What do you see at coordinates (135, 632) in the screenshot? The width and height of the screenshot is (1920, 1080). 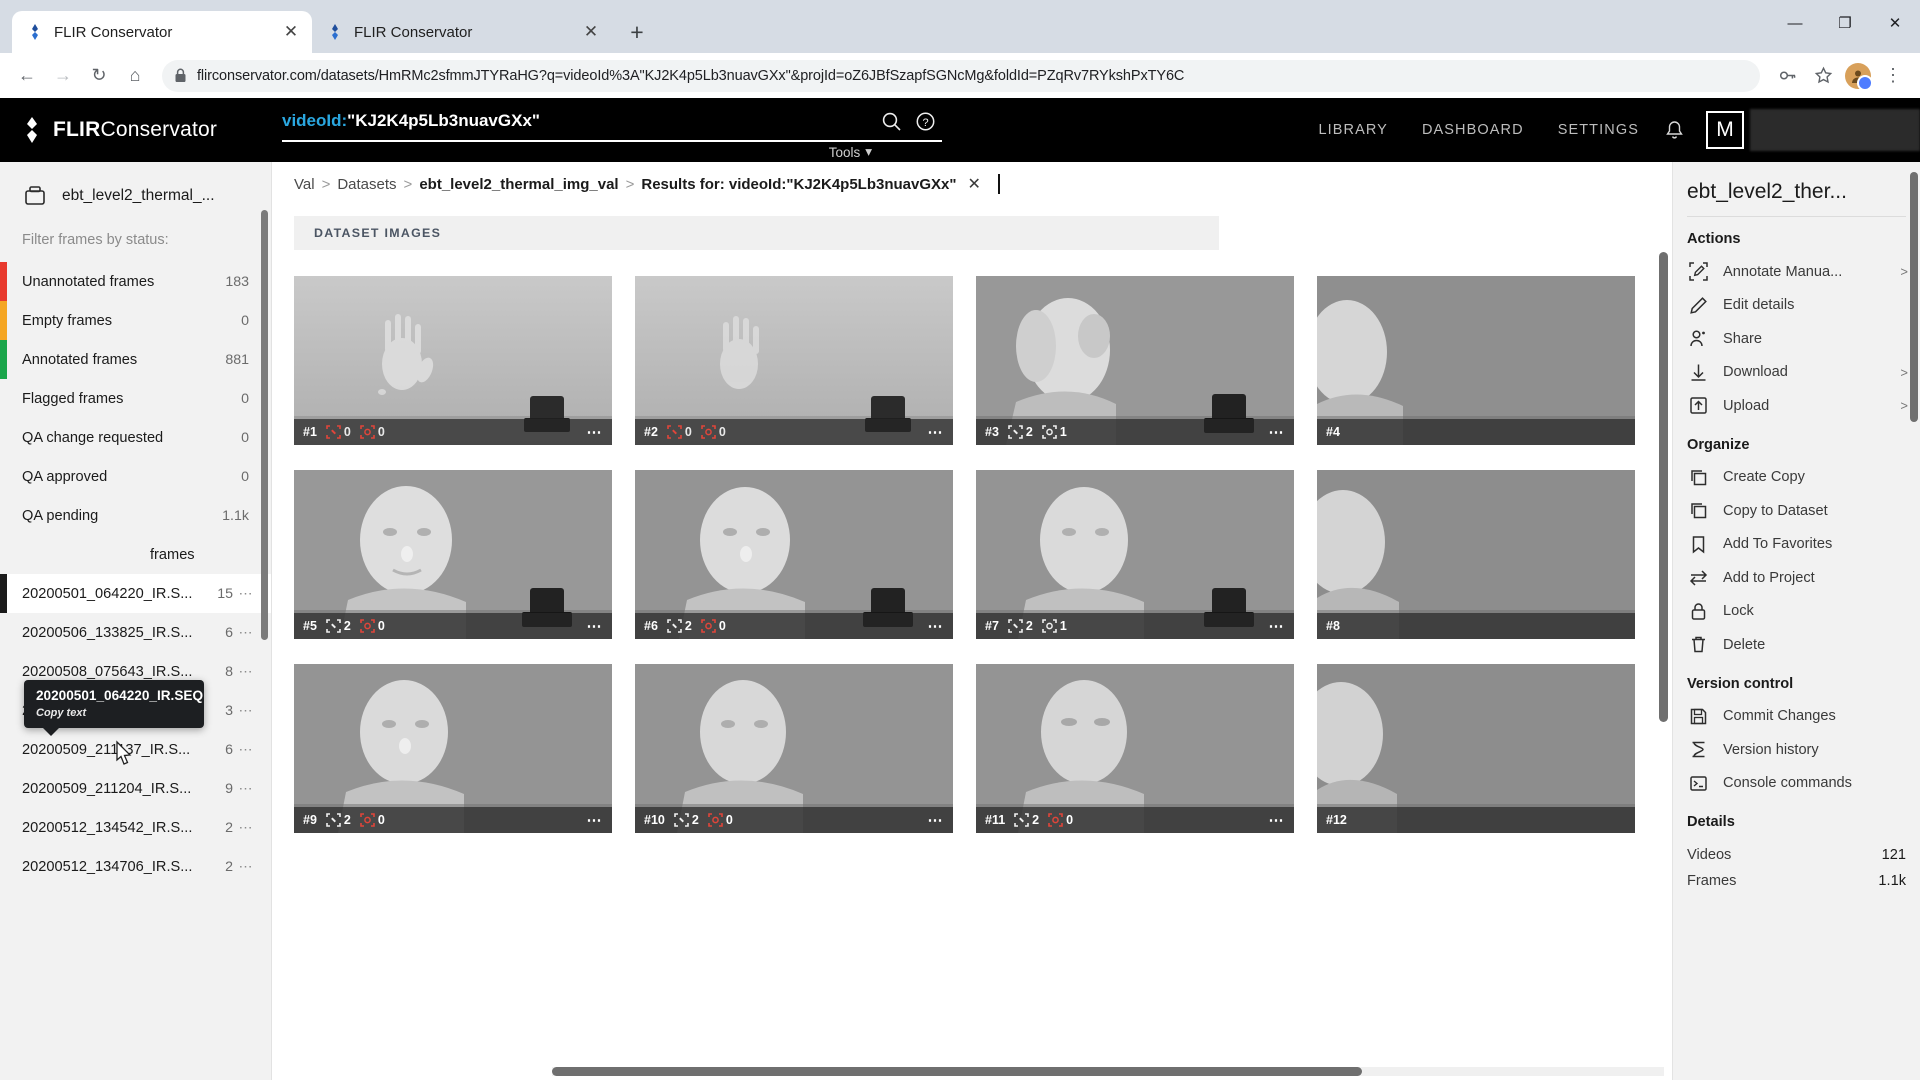 I see `sequence-row-1: 20200506_133825_IR.S... 6 ⋯` at bounding box center [135, 632].